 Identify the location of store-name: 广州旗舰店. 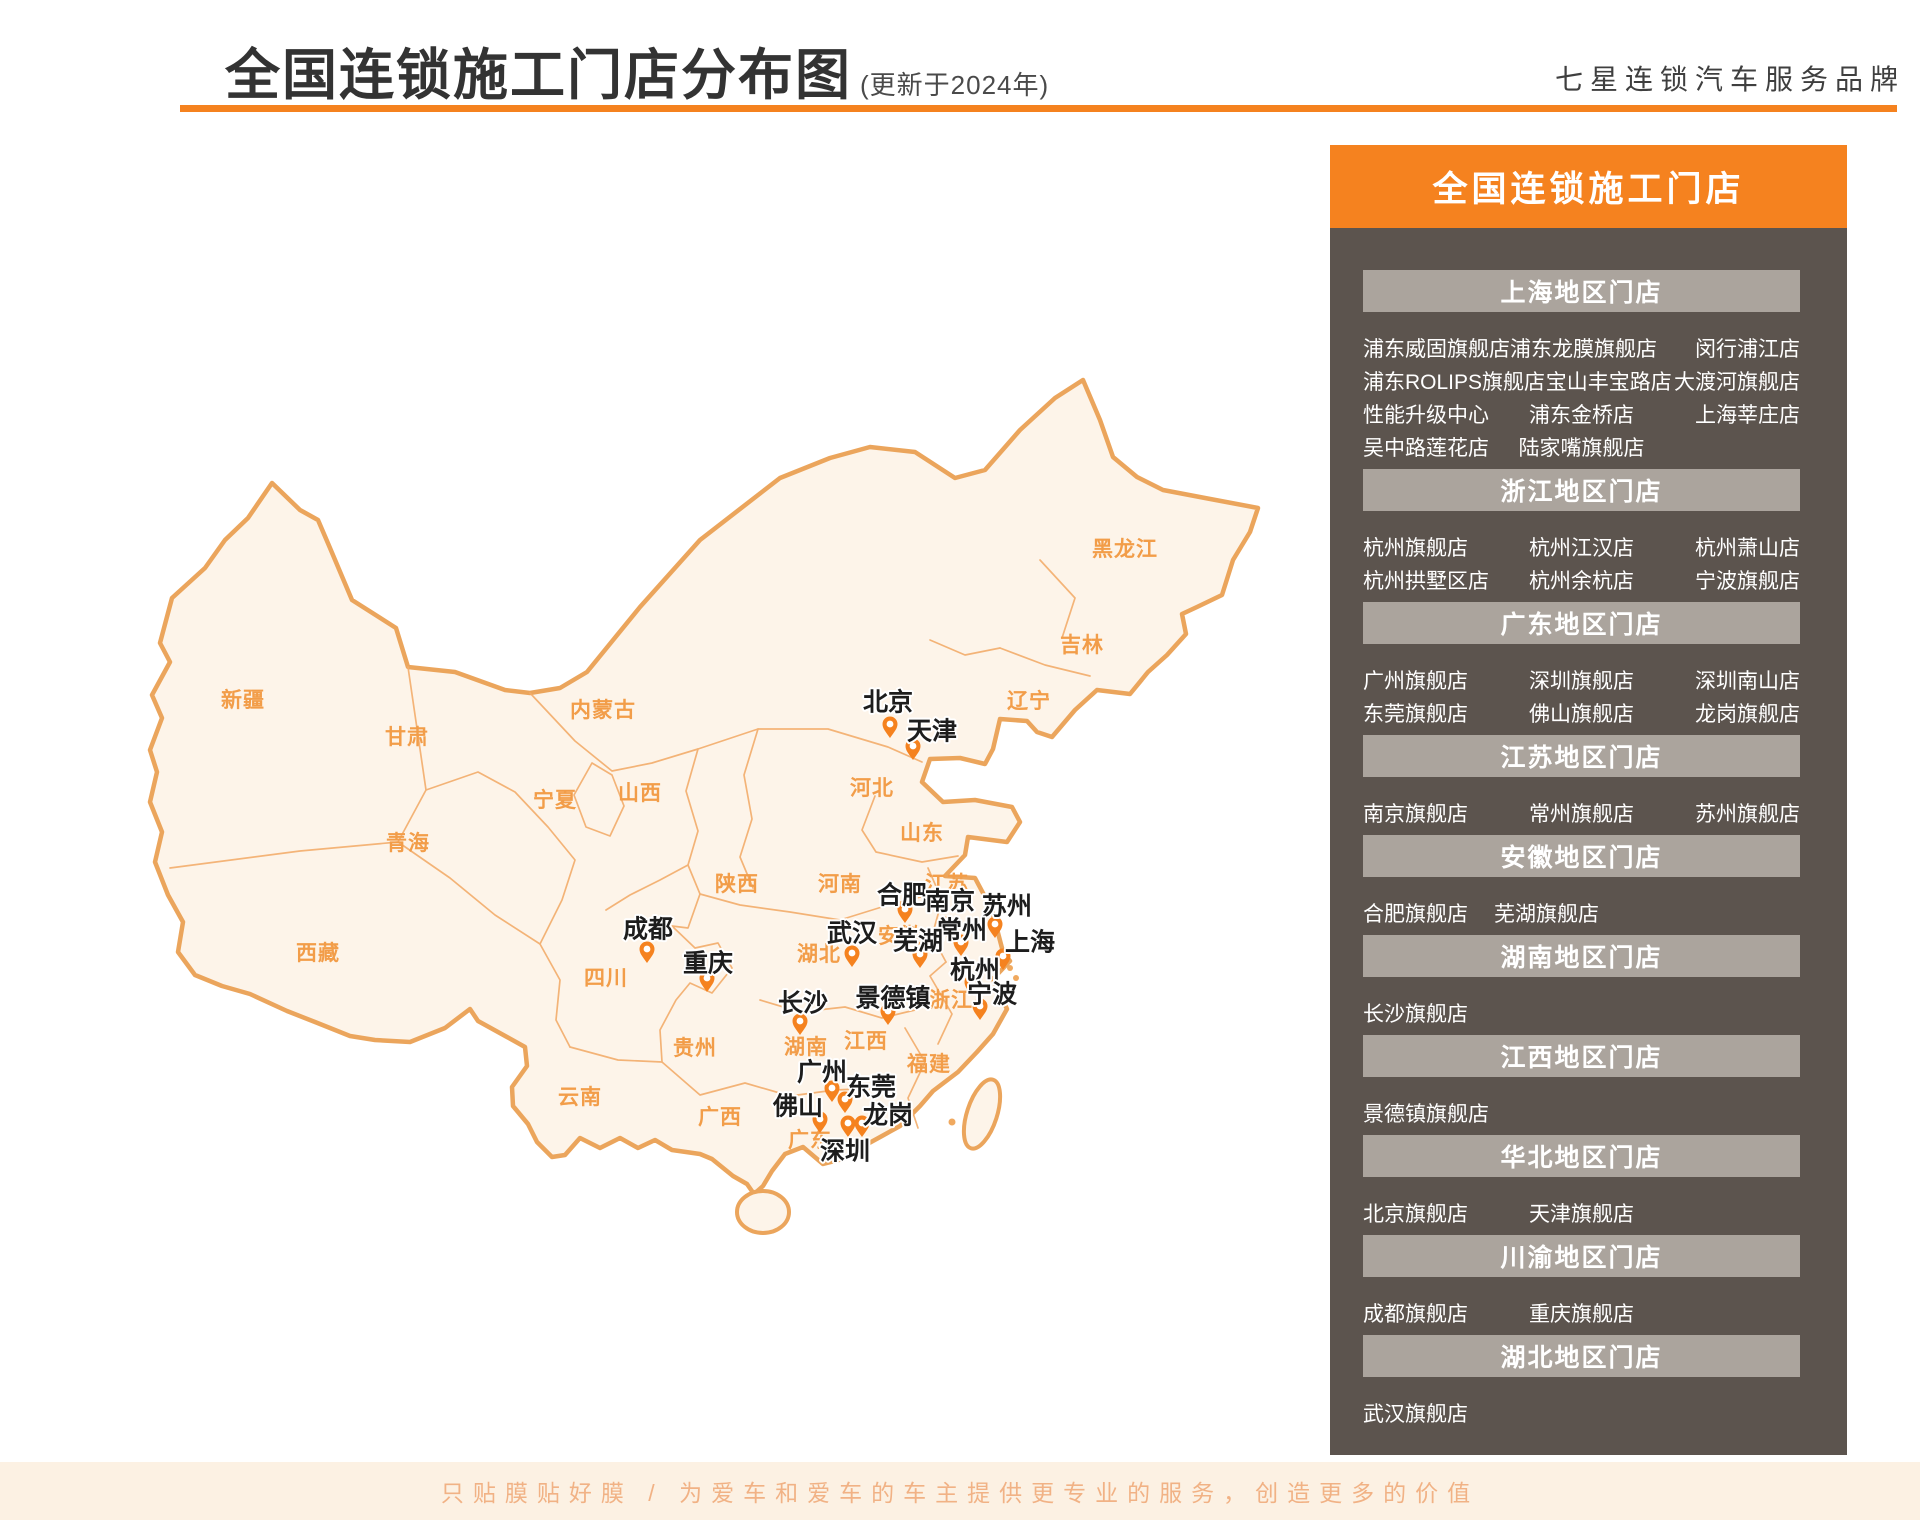
(1415, 681).